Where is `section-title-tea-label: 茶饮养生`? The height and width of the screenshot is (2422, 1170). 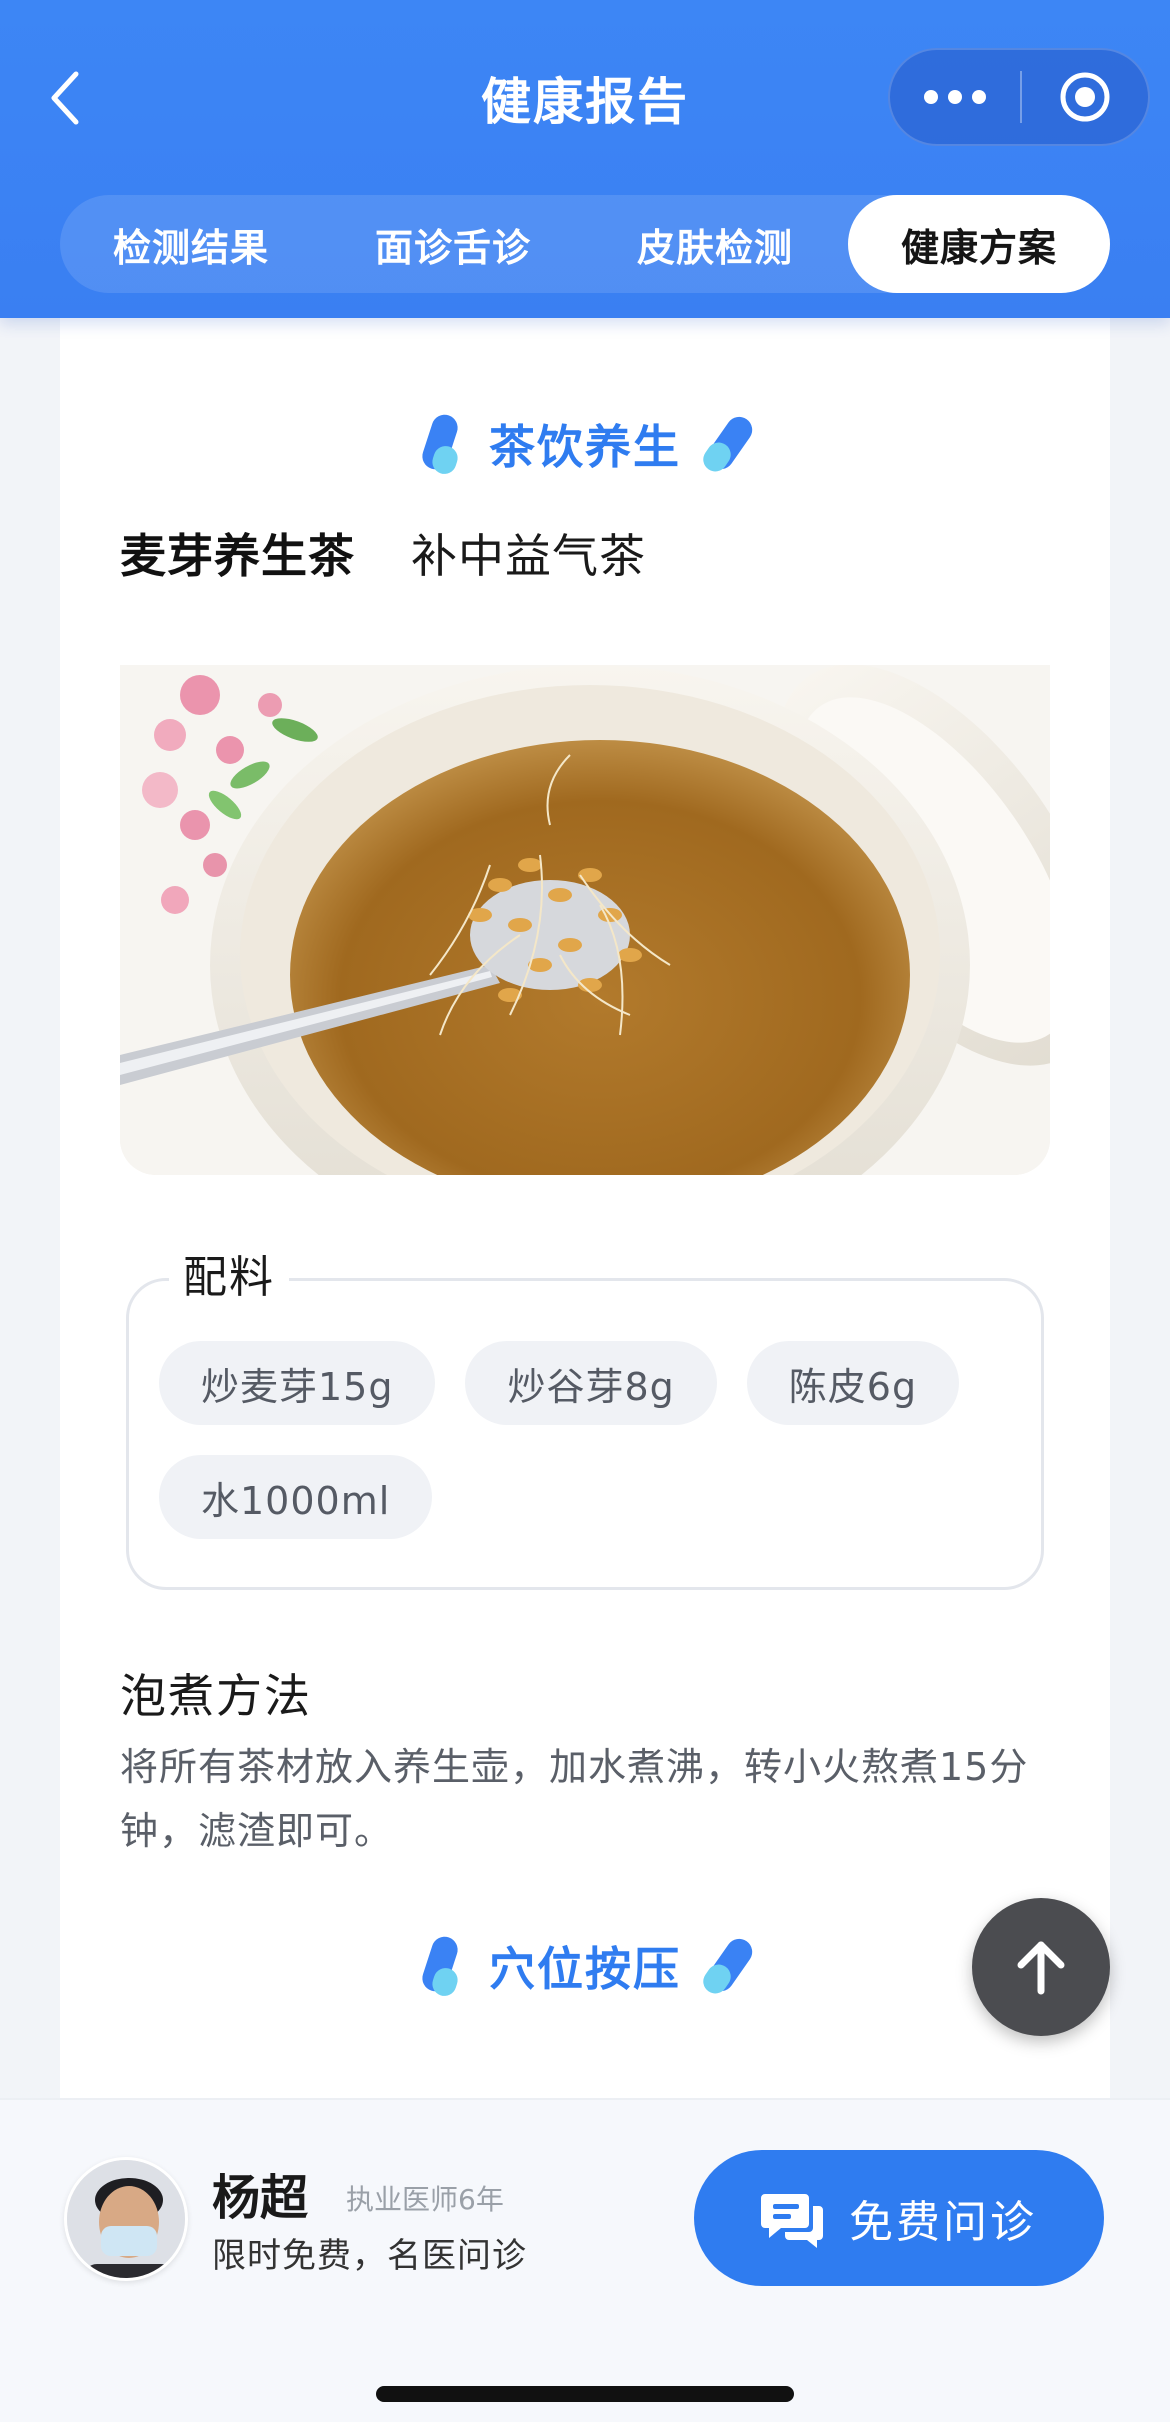
section-title-tea-label: 茶饮养生 is located at coordinates (585, 447).